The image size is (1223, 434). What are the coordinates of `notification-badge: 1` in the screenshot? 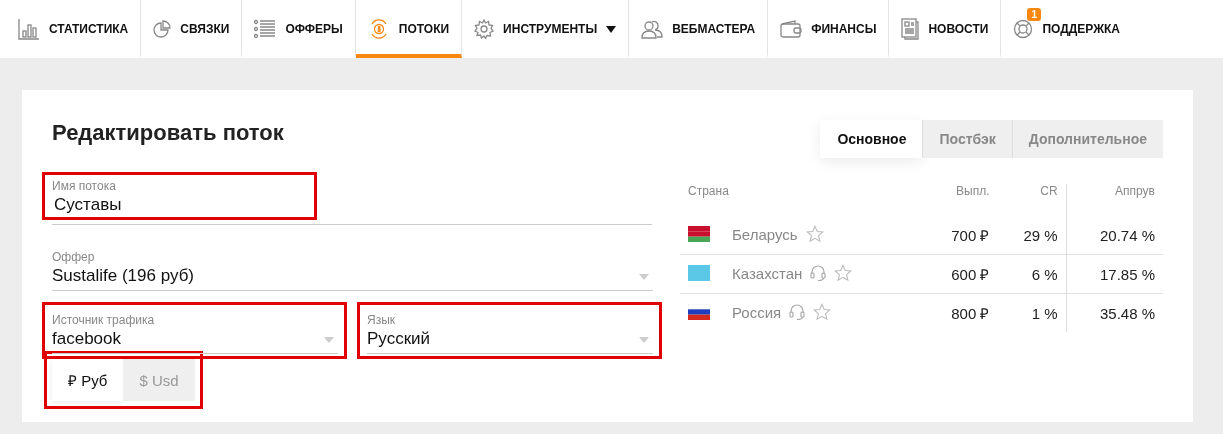 It's located at (1034, 14).